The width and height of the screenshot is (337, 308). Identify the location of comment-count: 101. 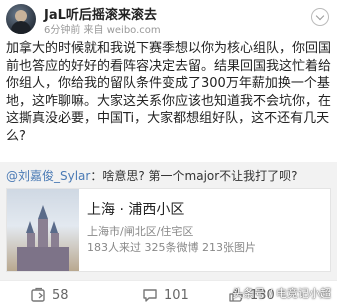
(176, 295).